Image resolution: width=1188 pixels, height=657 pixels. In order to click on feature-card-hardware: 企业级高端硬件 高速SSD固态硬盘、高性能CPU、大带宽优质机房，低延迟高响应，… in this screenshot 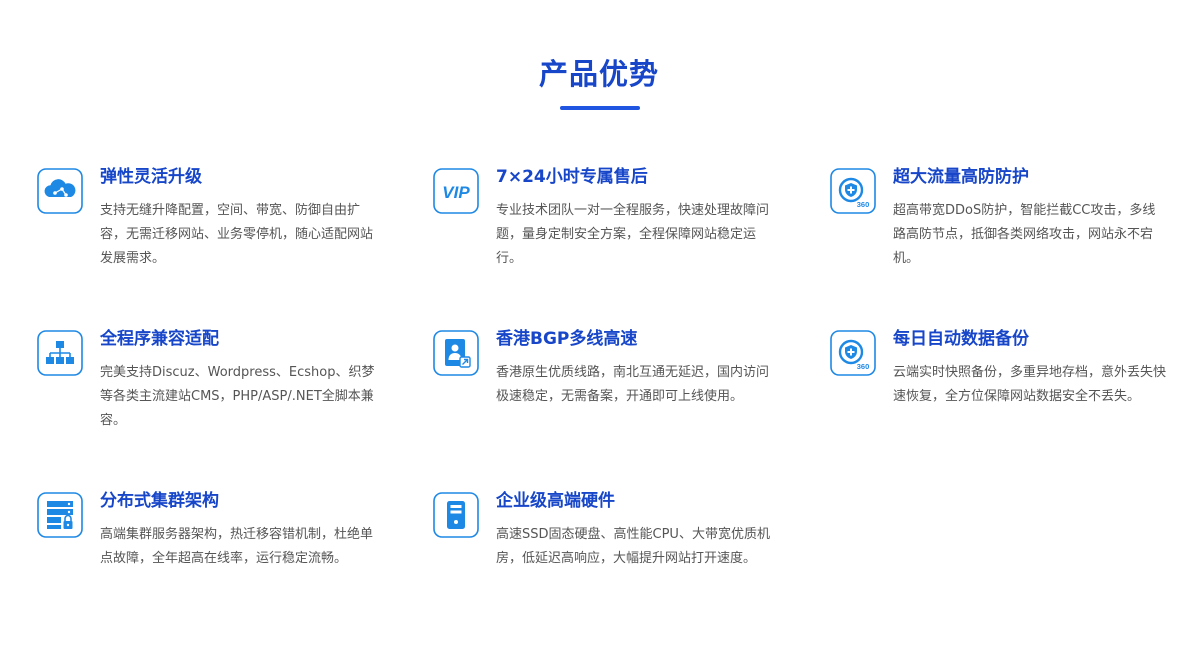, I will do `click(603, 546)`.